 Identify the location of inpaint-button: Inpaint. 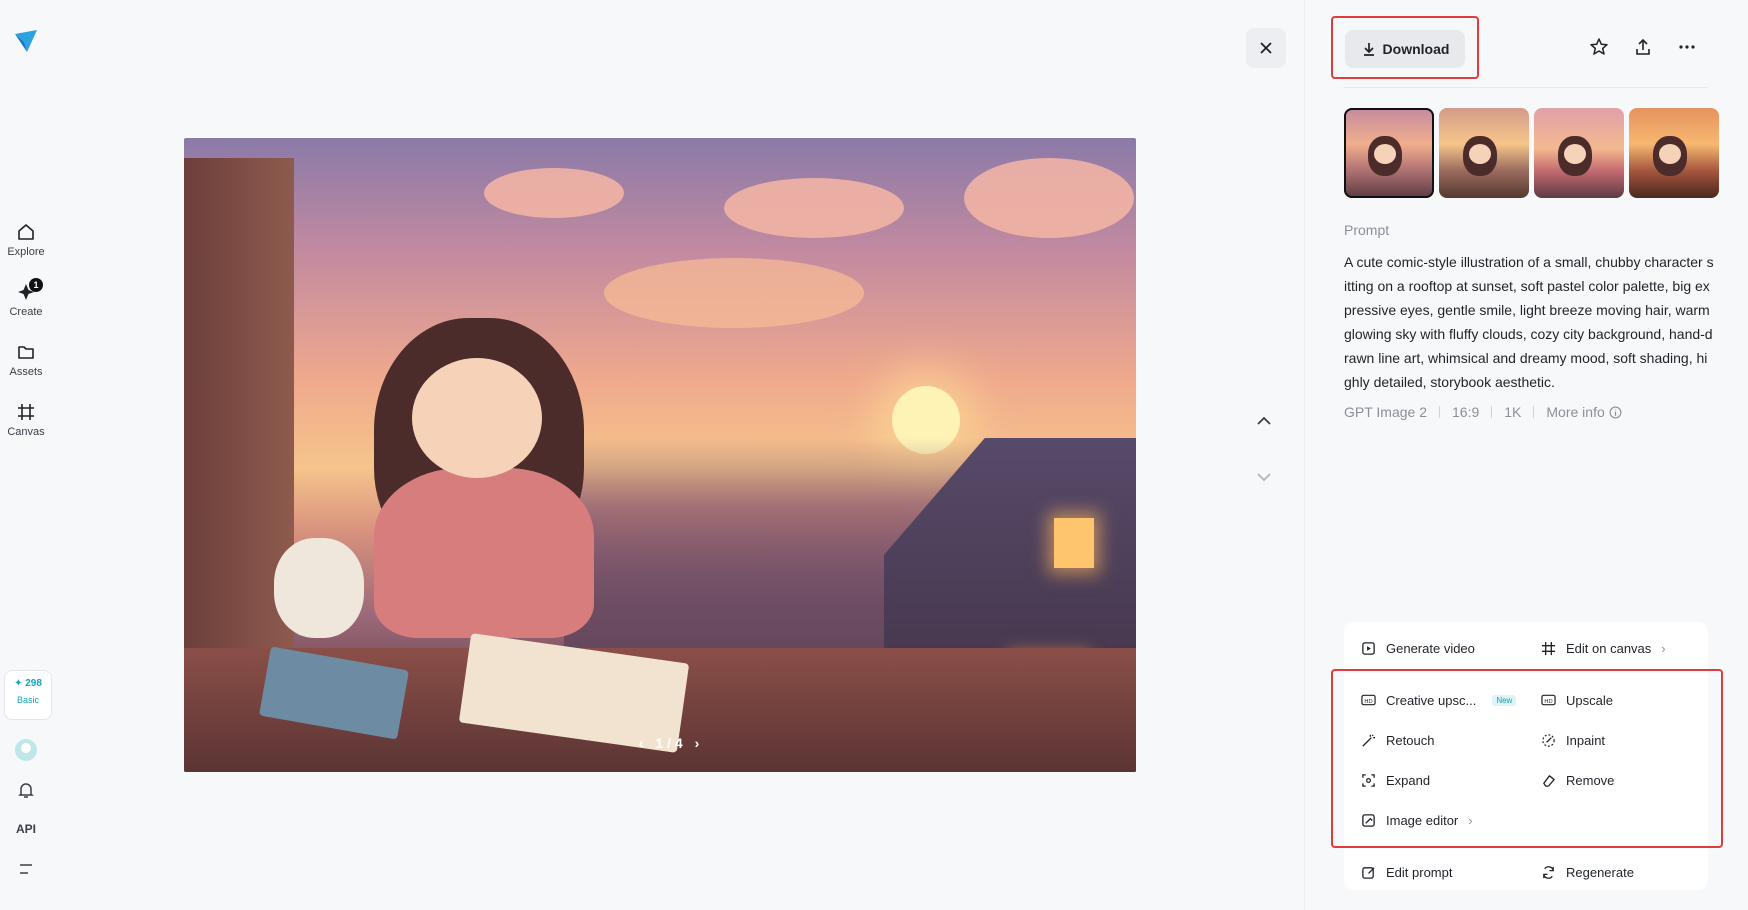
(1572, 740).